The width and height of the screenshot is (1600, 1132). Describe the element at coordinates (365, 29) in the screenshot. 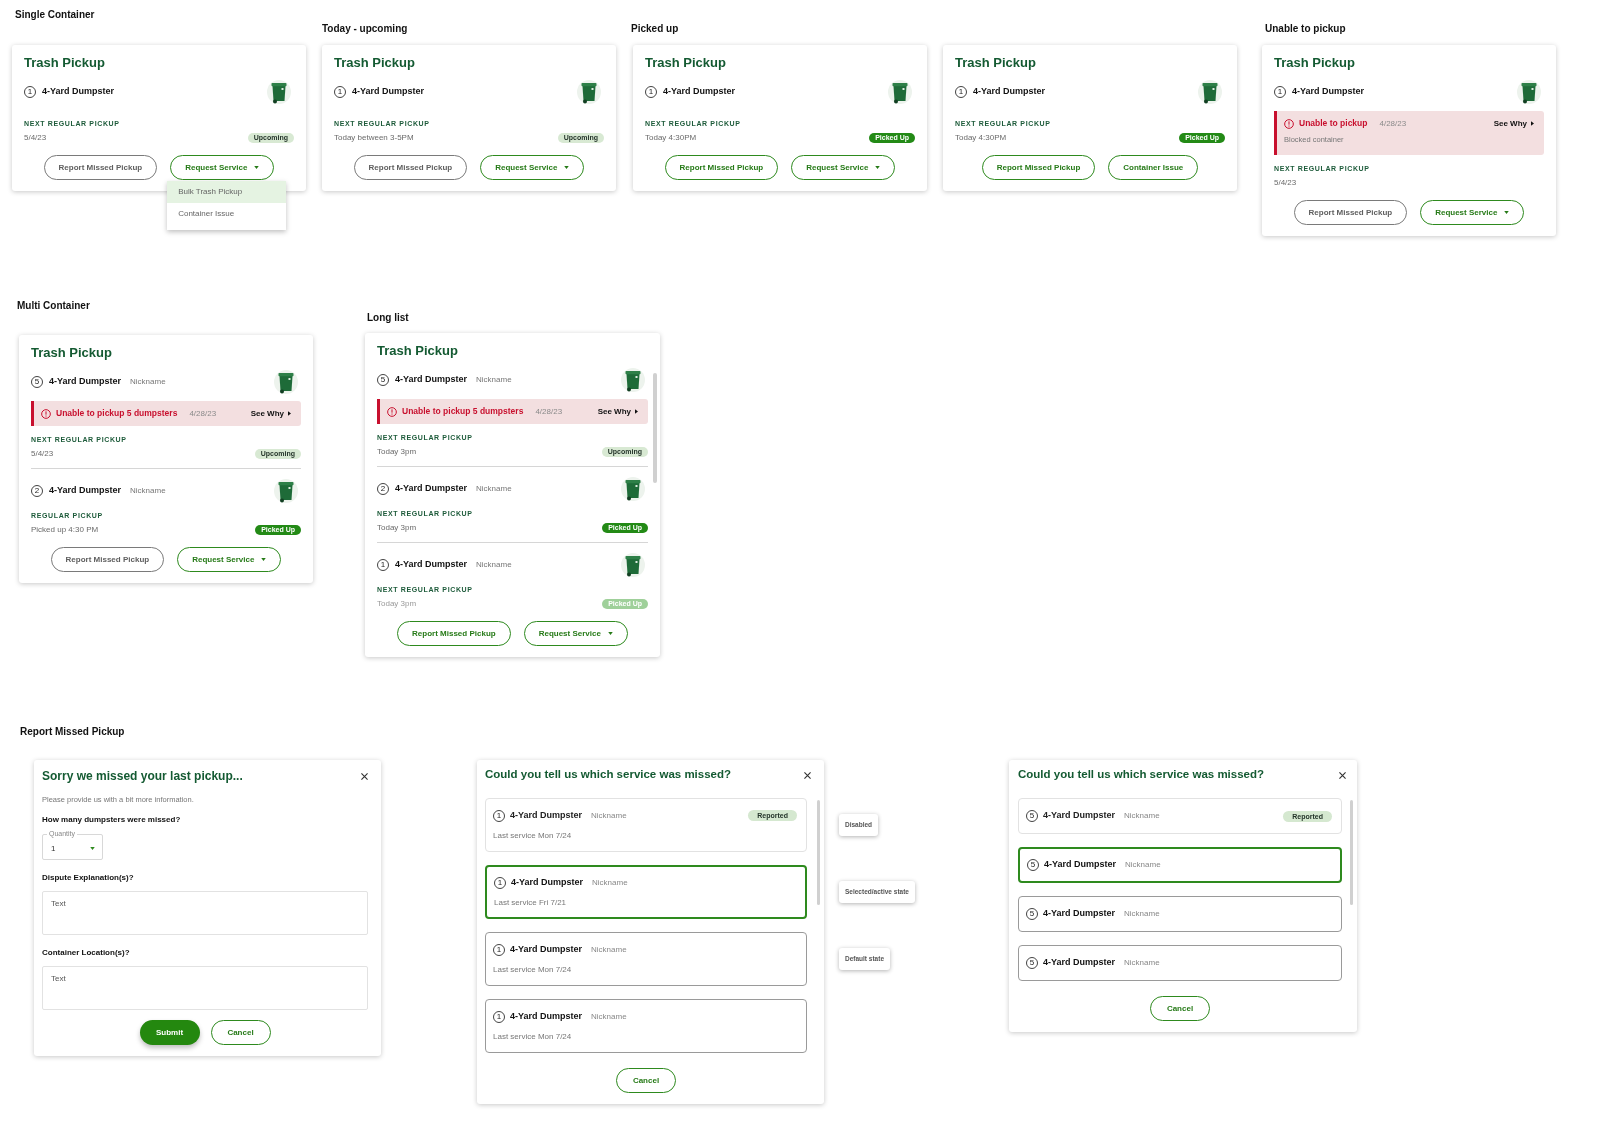

I see `section-heading: Today - upcoming` at that location.